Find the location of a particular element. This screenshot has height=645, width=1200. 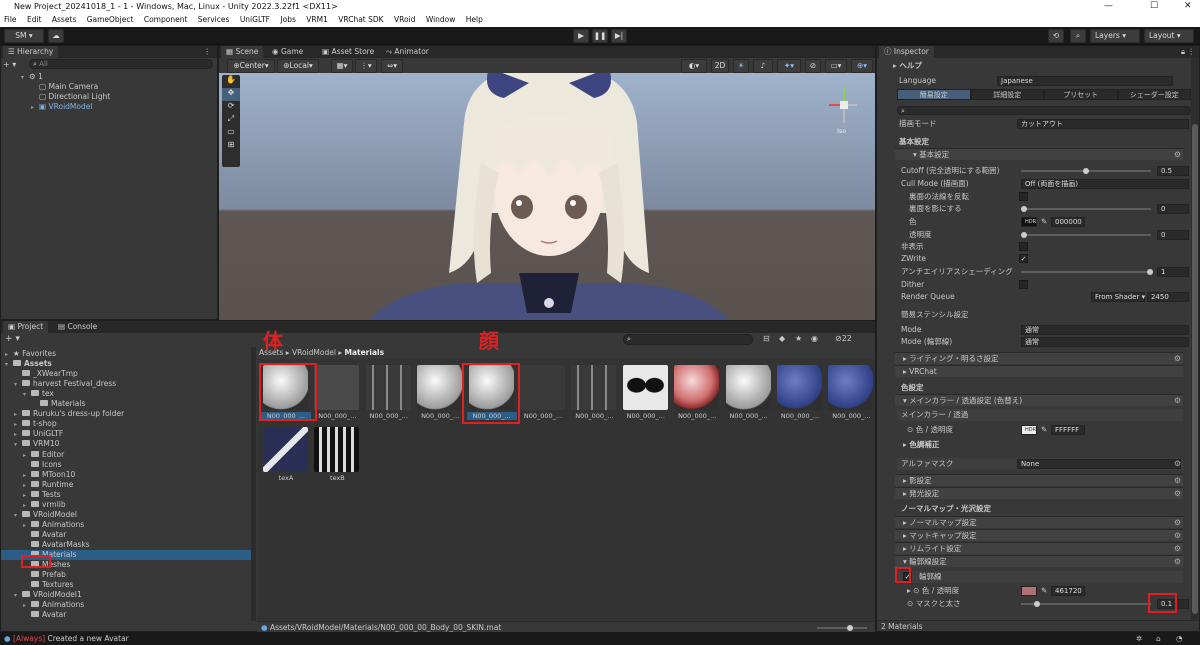

scale-tool-icon: ⤢ is located at coordinates (231, 120).